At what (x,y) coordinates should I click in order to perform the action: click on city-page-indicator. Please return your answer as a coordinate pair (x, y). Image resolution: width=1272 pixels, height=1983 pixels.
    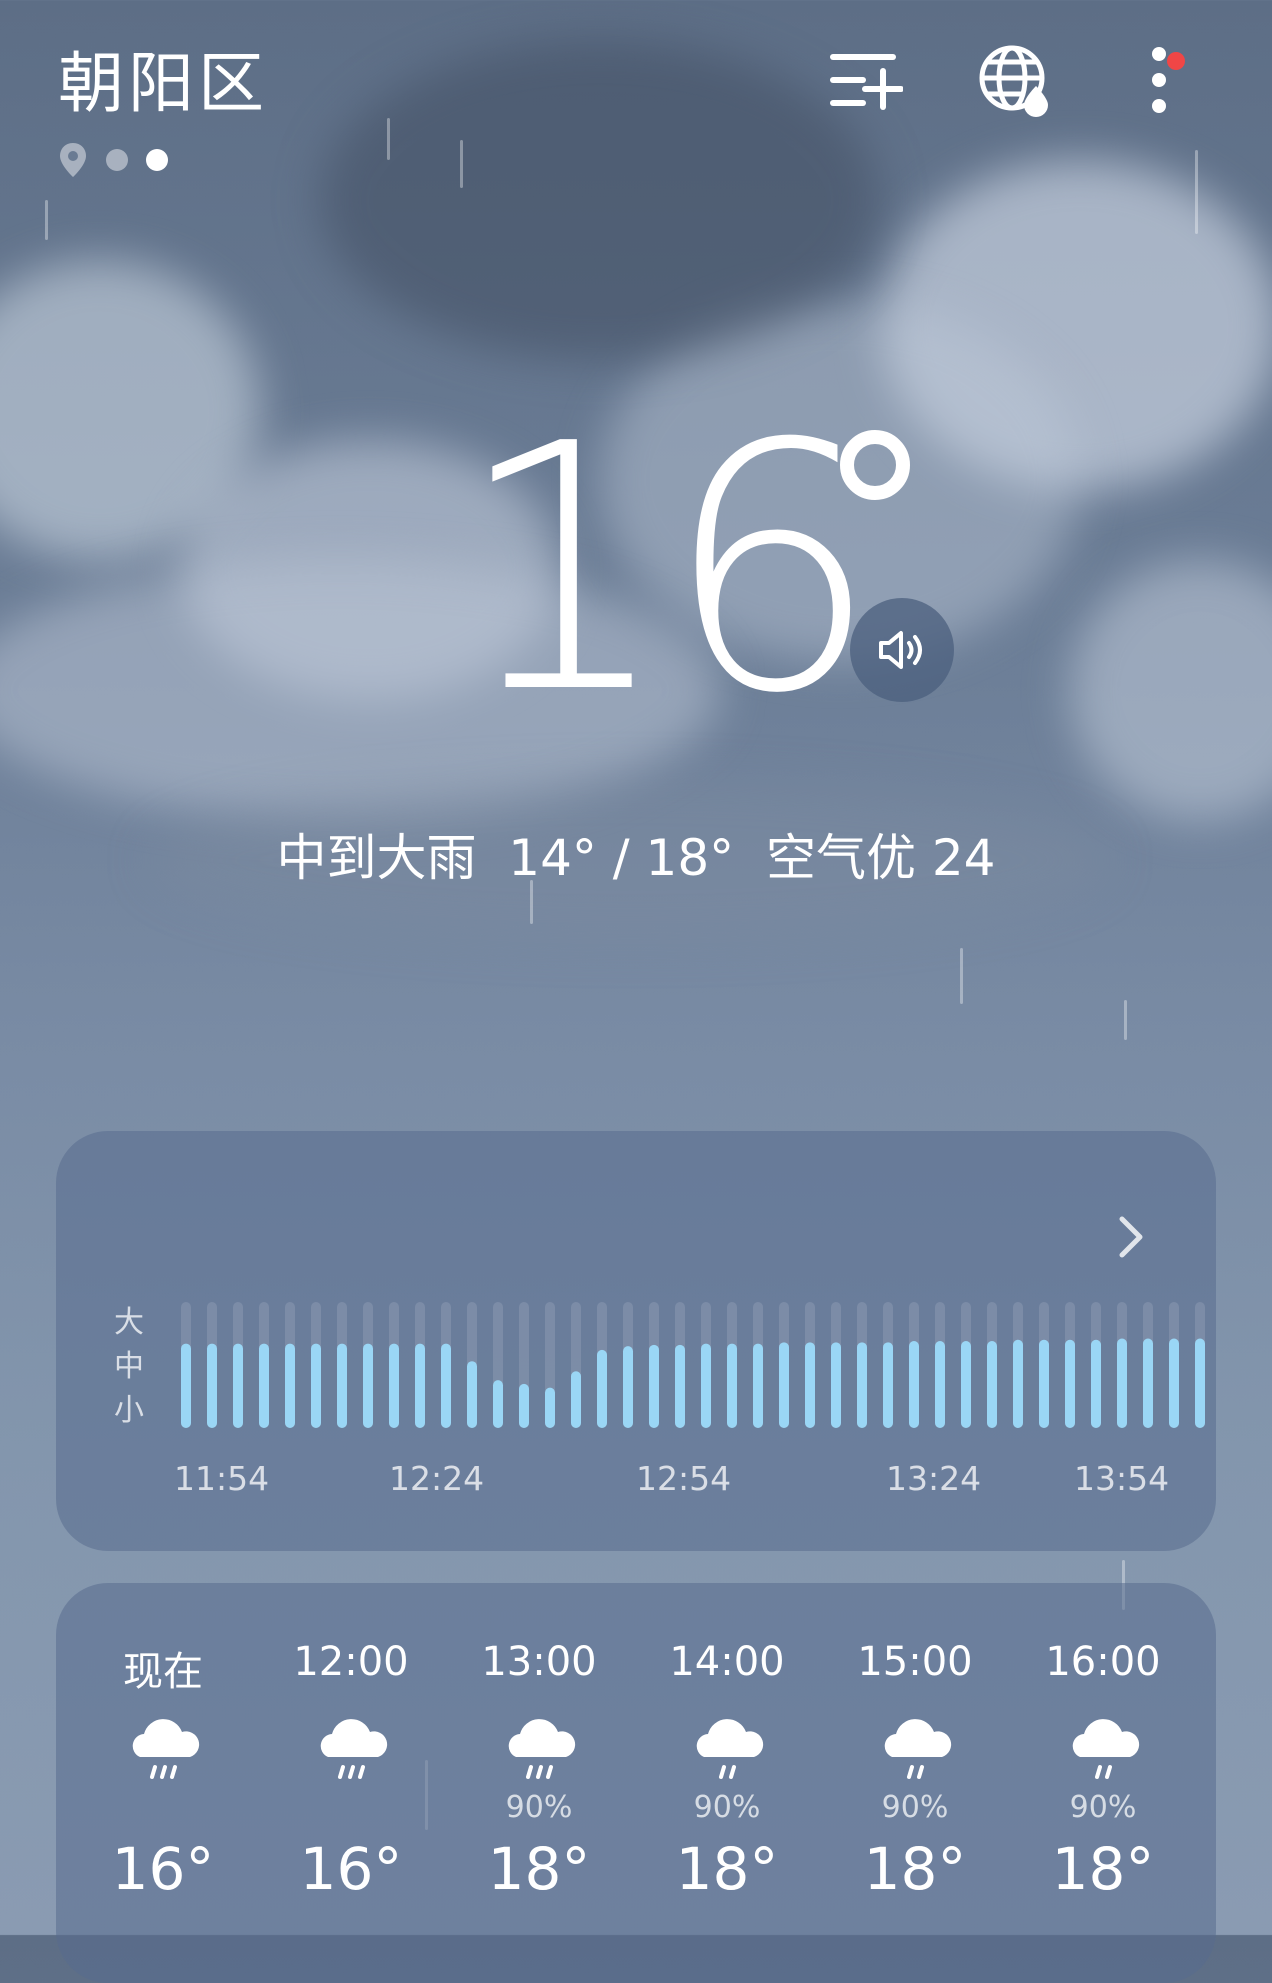
    Looking at the image, I should click on (113, 160).